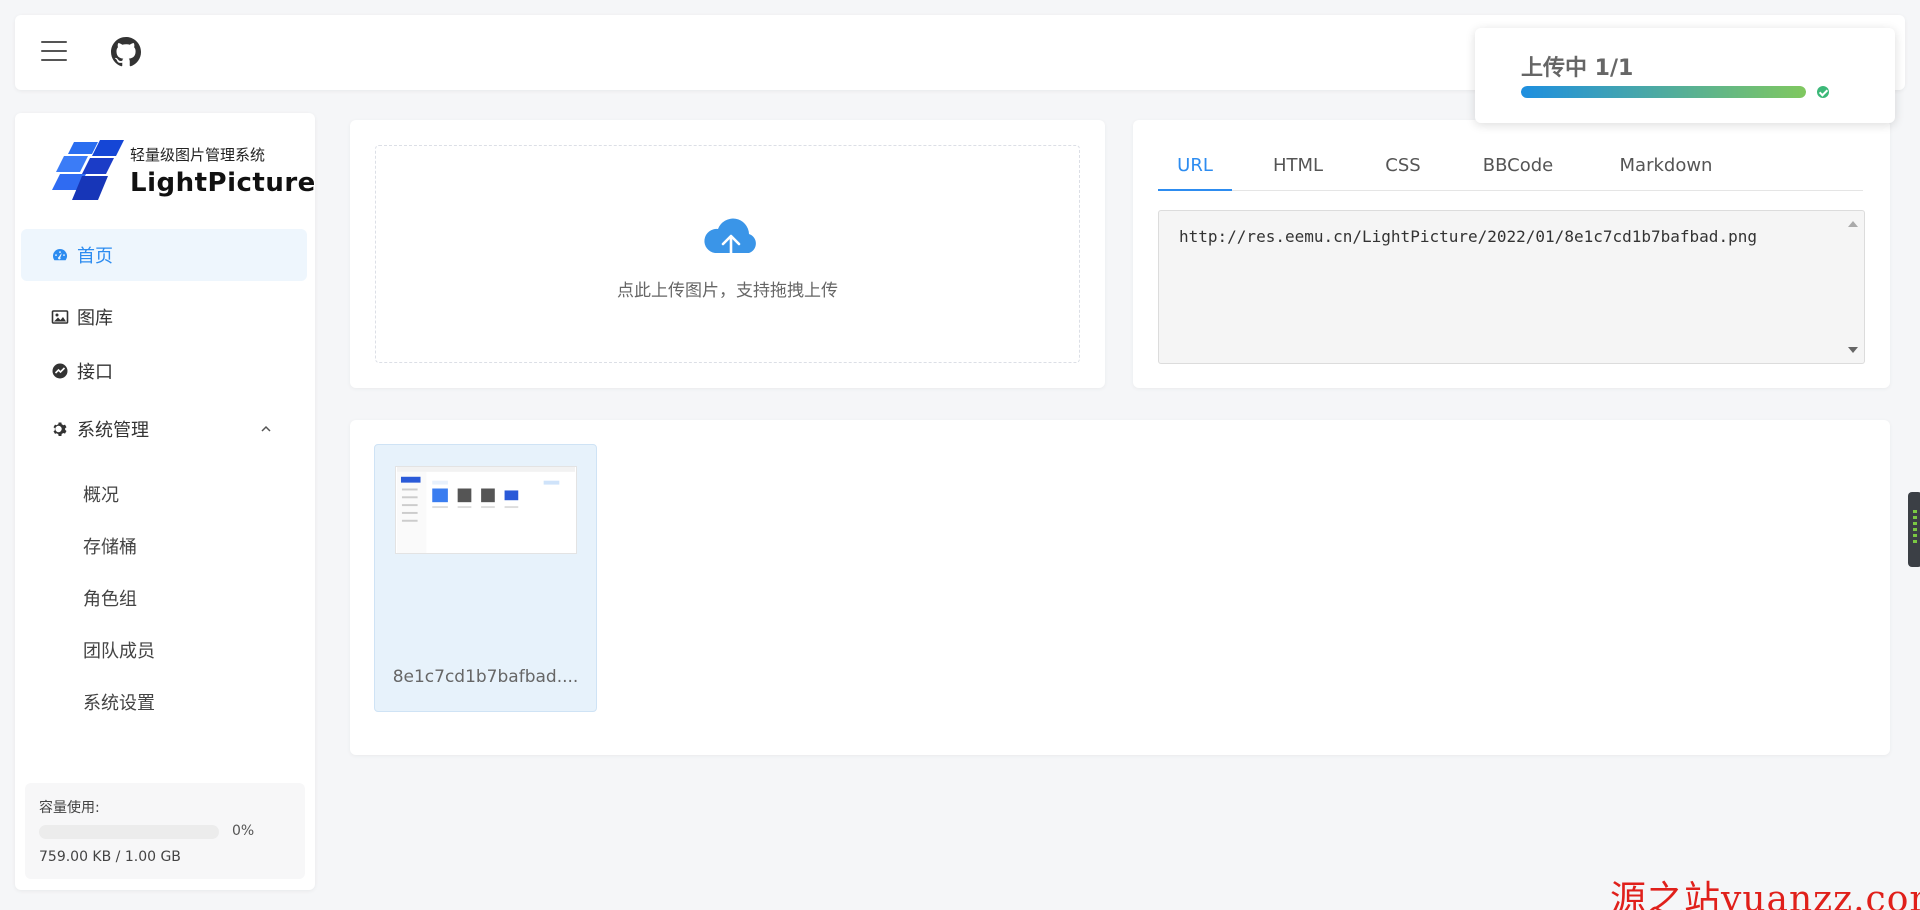 This screenshot has height=910, width=1920. I want to click on sidebar-item-home: 首页, so click(164, 255).